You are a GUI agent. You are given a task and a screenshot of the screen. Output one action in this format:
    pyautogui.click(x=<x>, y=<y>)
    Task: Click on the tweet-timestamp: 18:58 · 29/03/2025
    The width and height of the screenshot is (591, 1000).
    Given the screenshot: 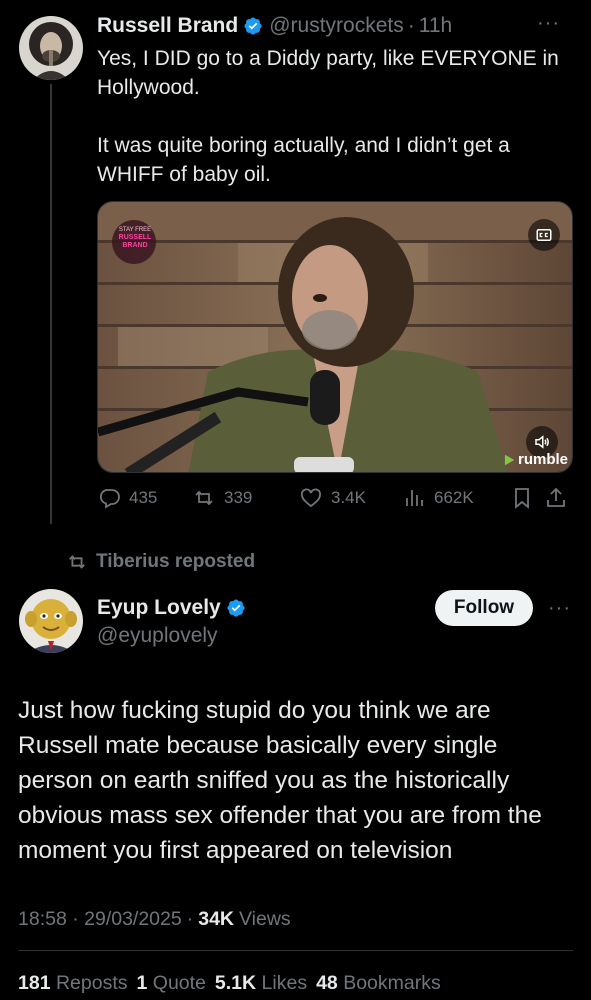 What is the action you would take?
    pyautogui.click(x=100, y=919)
    